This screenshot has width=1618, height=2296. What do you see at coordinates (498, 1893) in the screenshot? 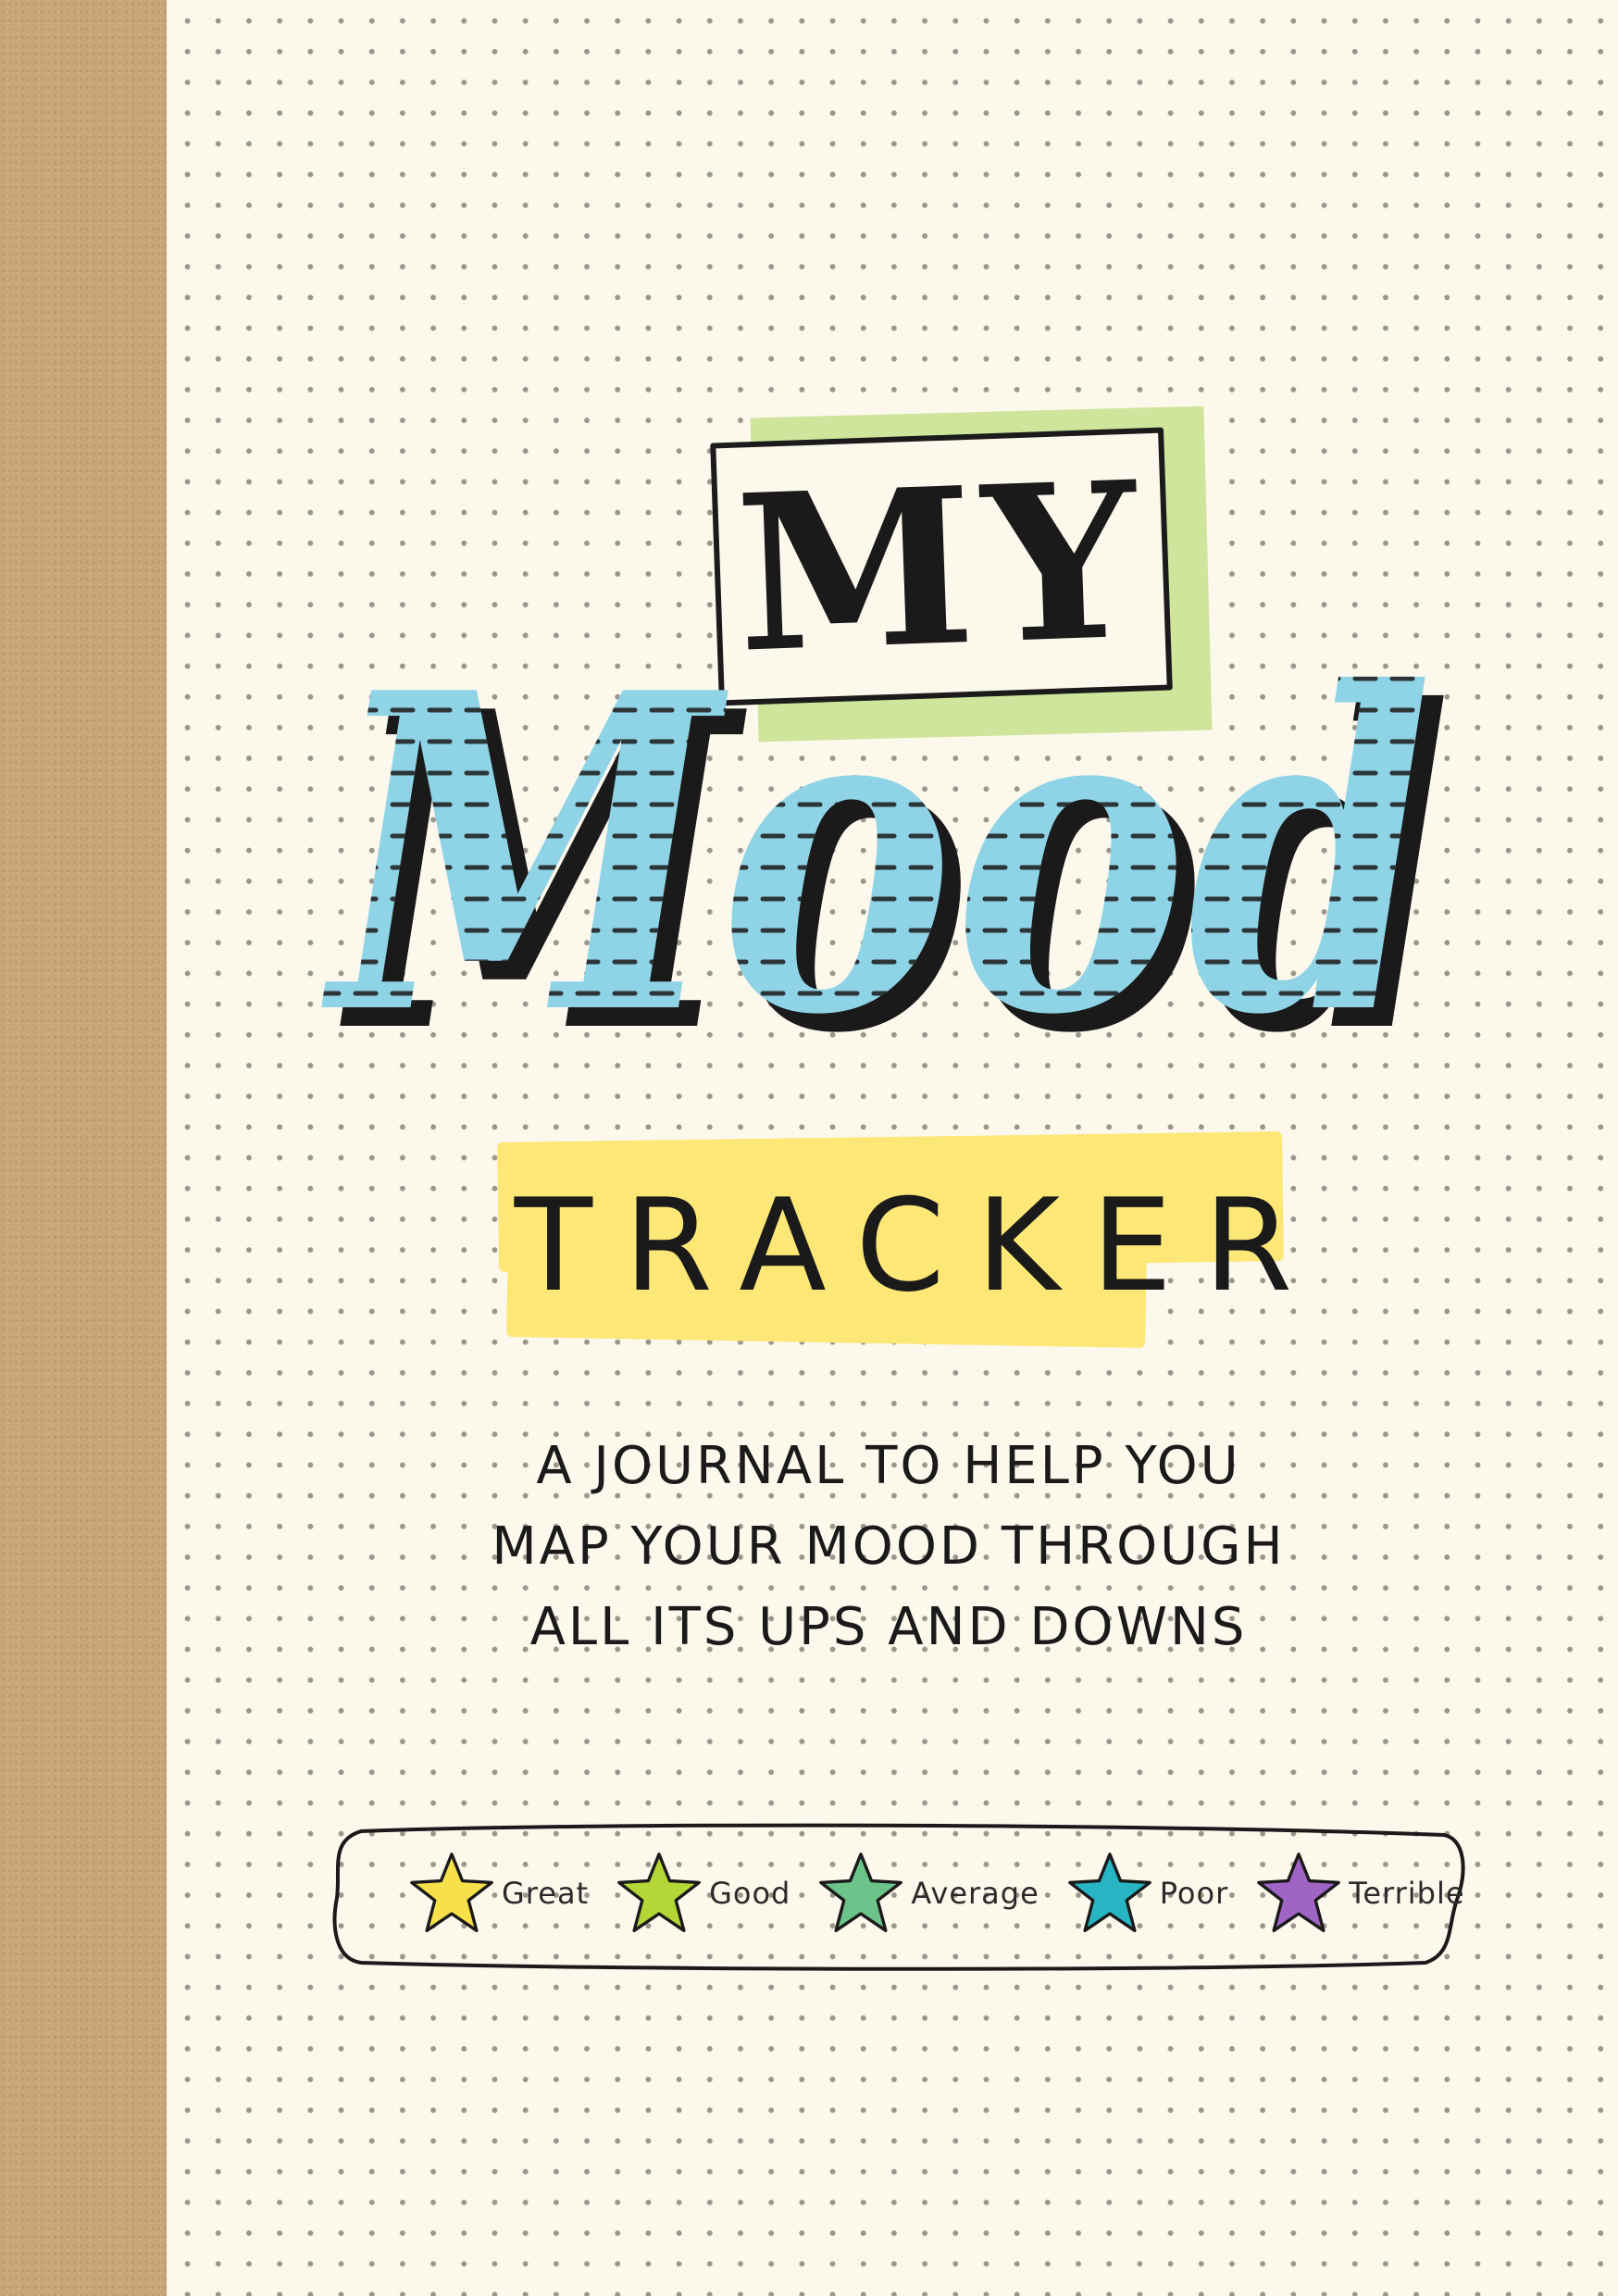
I see `legend-item-great: Great` at bounding box center [498, 1893].